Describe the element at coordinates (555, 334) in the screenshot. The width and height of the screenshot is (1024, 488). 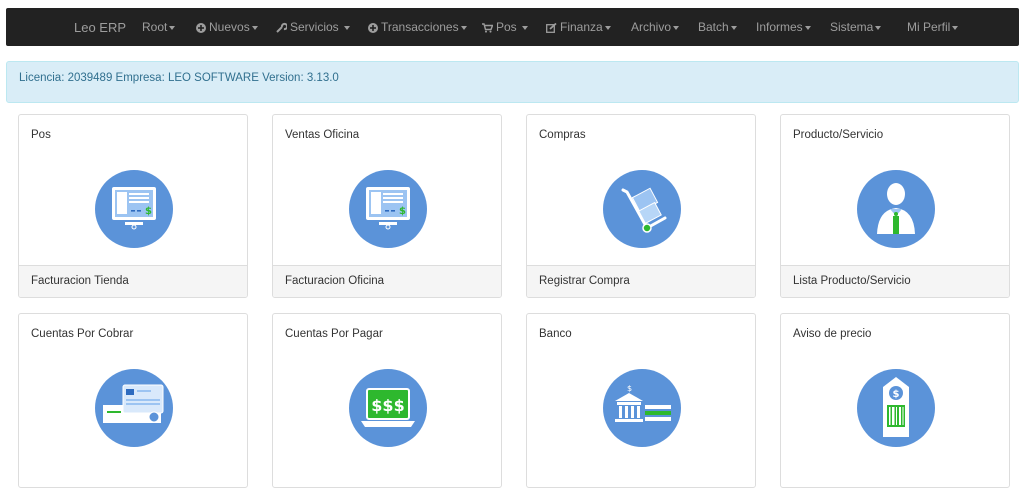
I see `panel-title: Banco` at that location.